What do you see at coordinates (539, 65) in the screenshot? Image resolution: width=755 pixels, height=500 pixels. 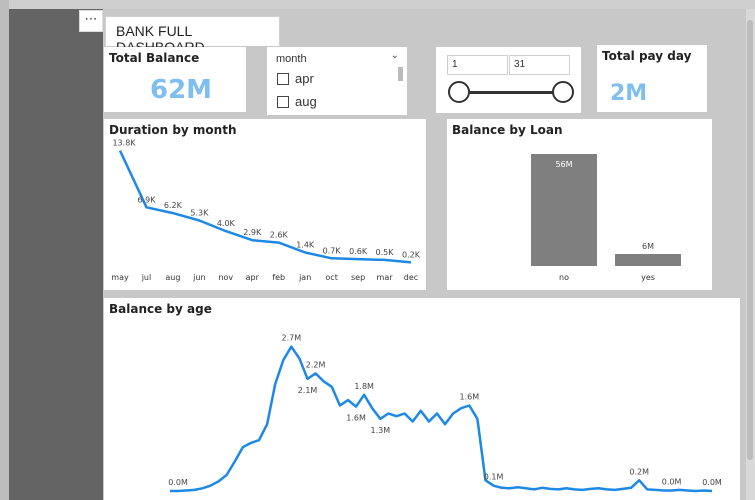 I see `range-max-input: 31` at bounding box center [539, 65].